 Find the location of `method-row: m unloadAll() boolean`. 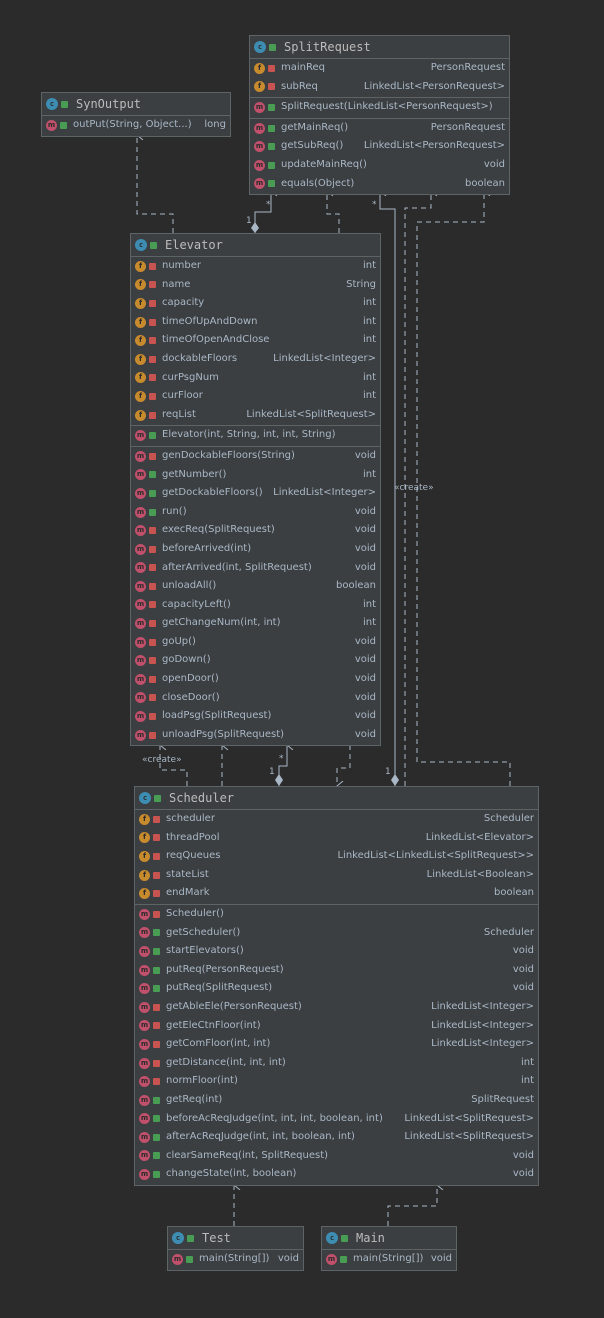

method-row: m unloadAll() boolean is located at coordinates (255, 586).